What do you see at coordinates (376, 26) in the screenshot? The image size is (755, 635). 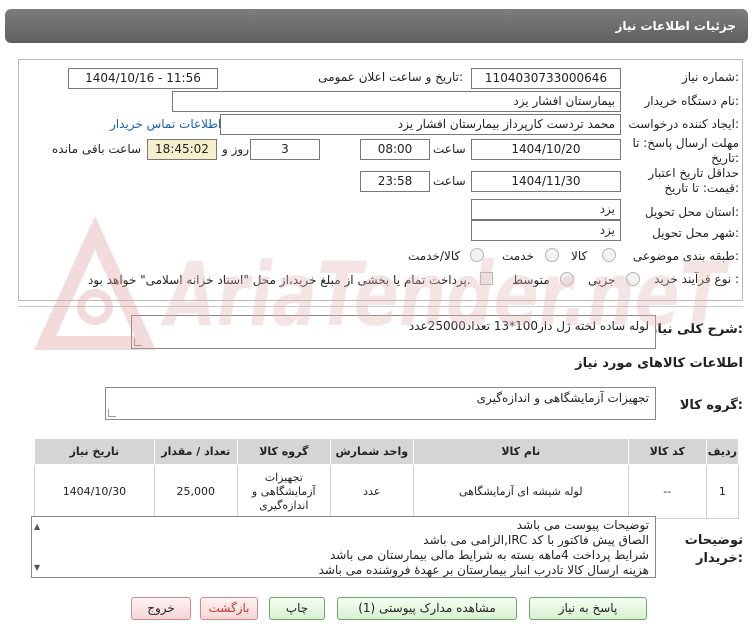 I see `window-titlebar: جزئیات اطلاعات نیاز` at bounding box center [376, 26].